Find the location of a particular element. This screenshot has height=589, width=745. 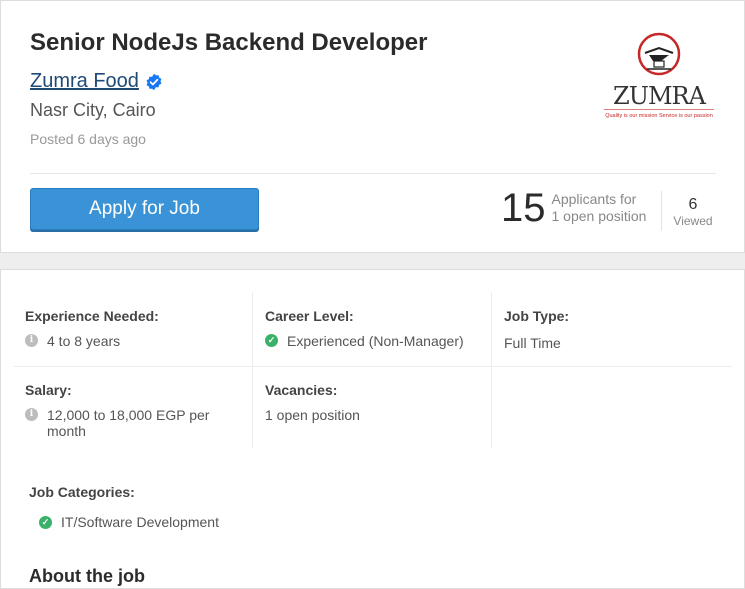

applicants-label-line1: Applicants for is located at coordinates (594, 199).